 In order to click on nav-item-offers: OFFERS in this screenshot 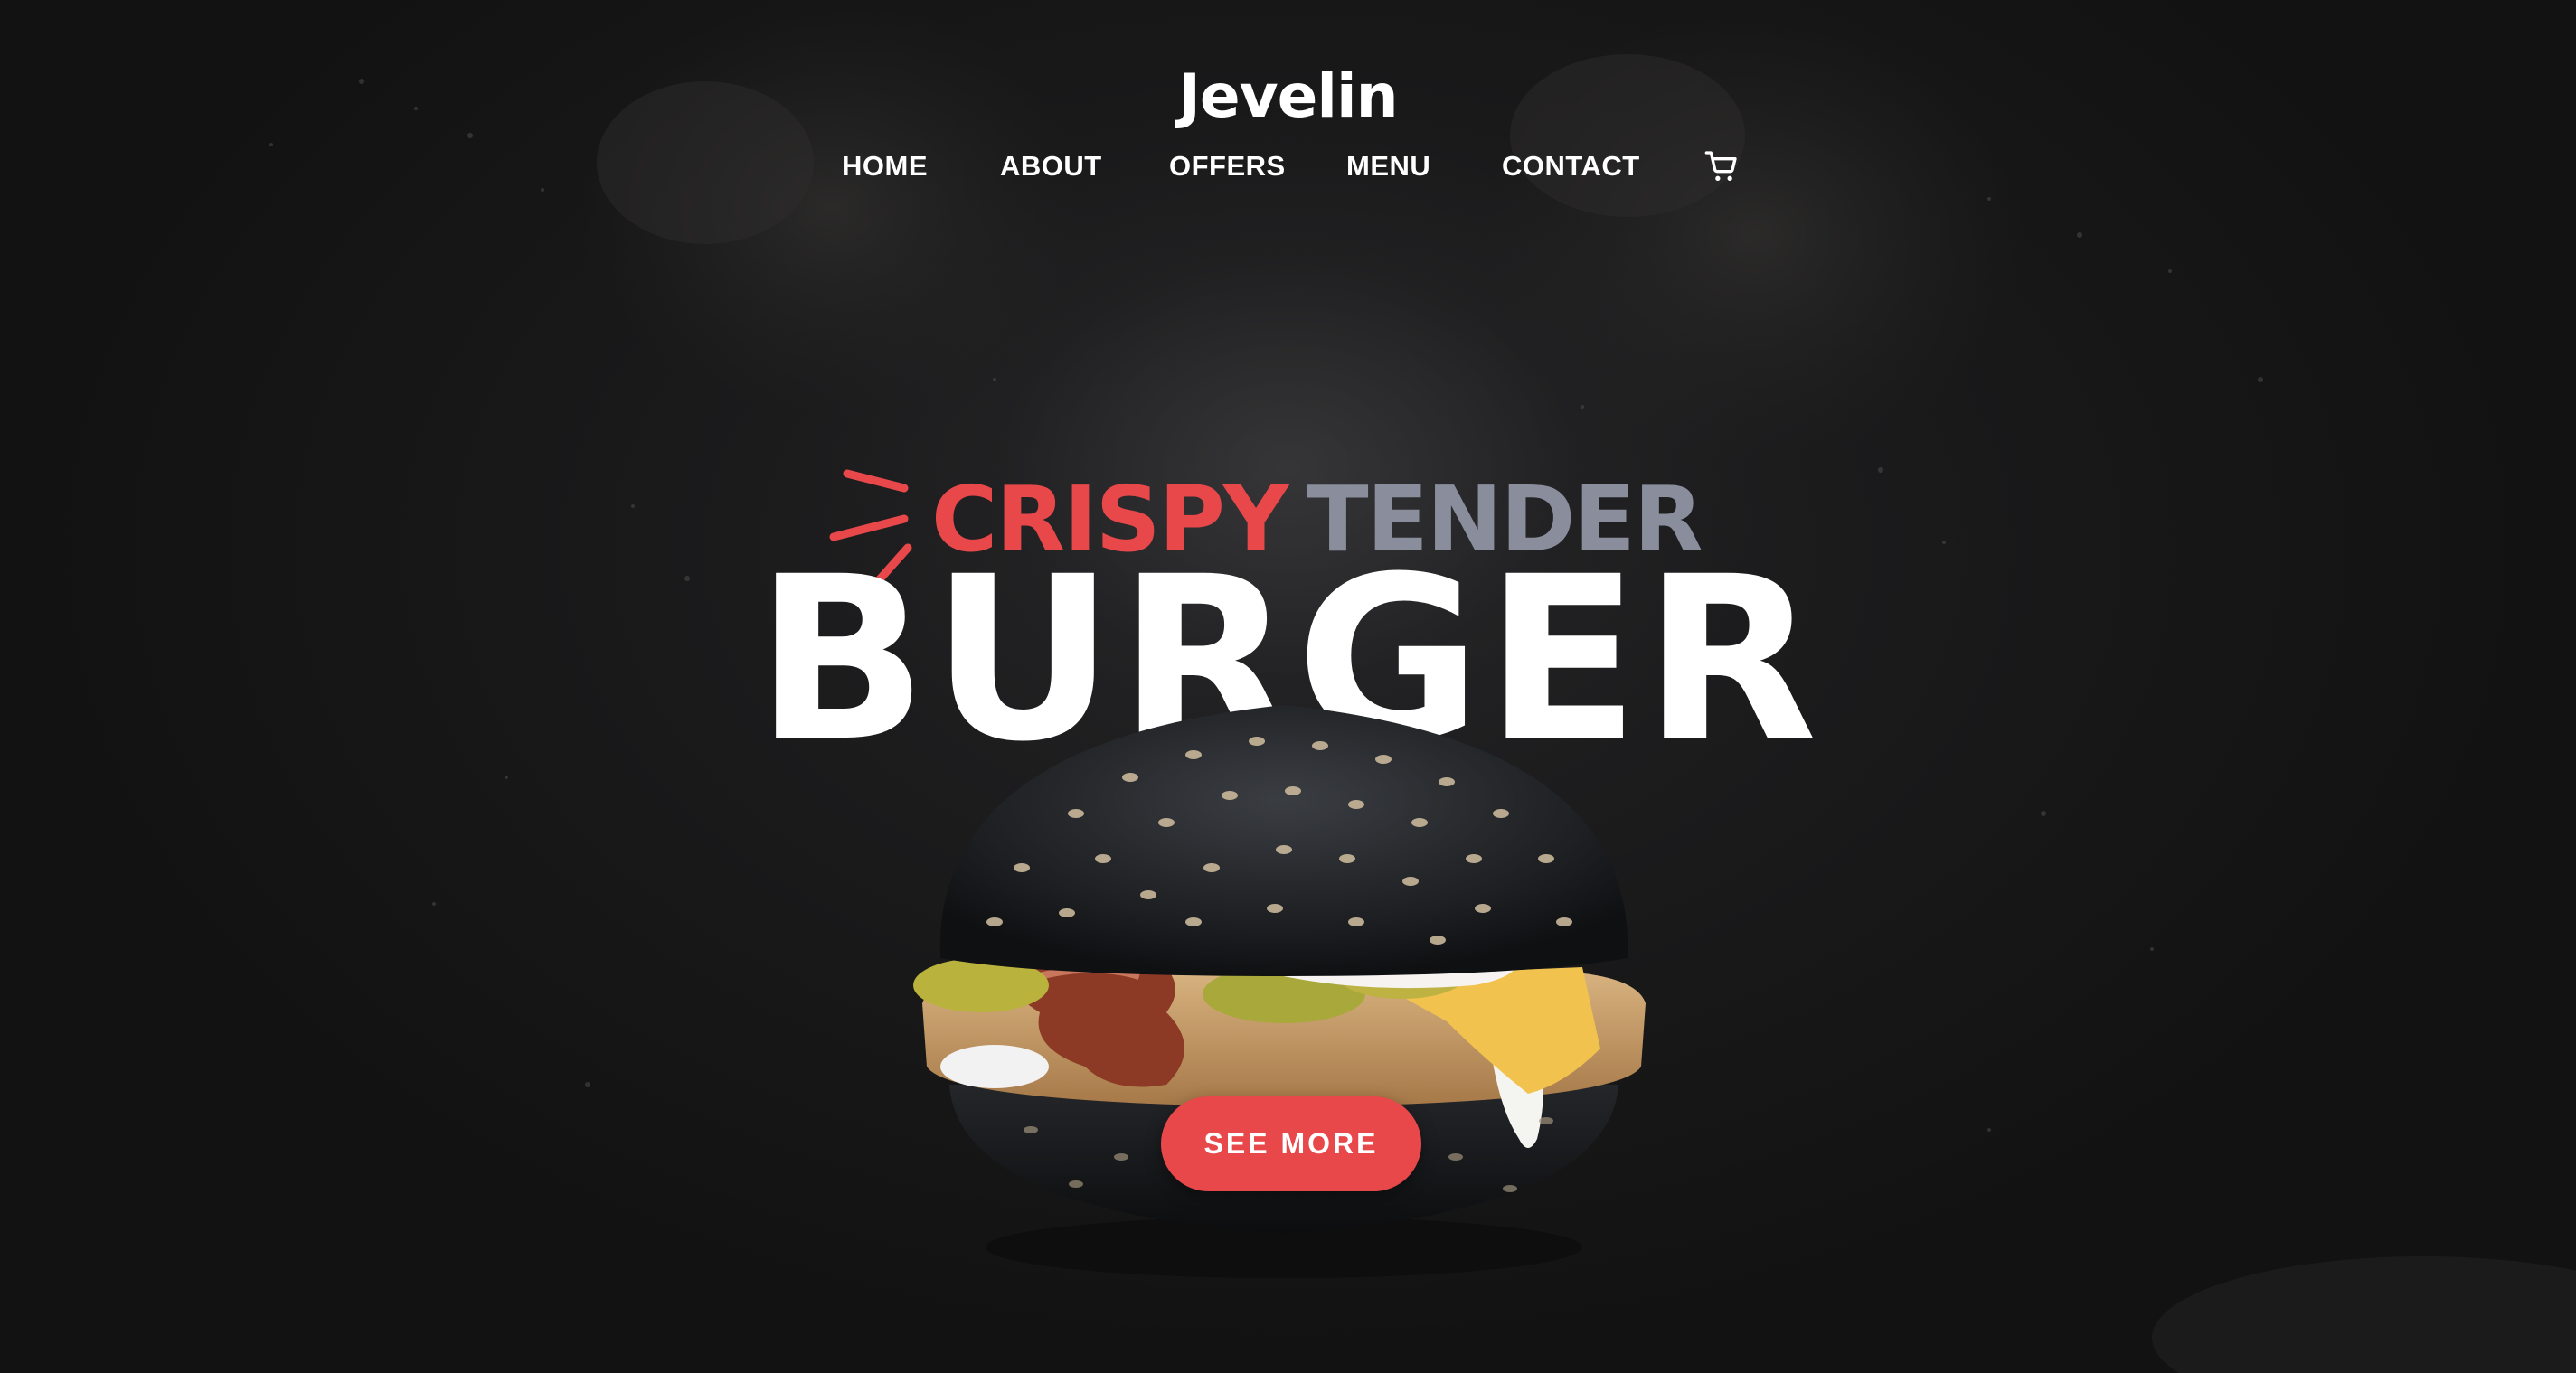, I will do `click(1227, 166)`.